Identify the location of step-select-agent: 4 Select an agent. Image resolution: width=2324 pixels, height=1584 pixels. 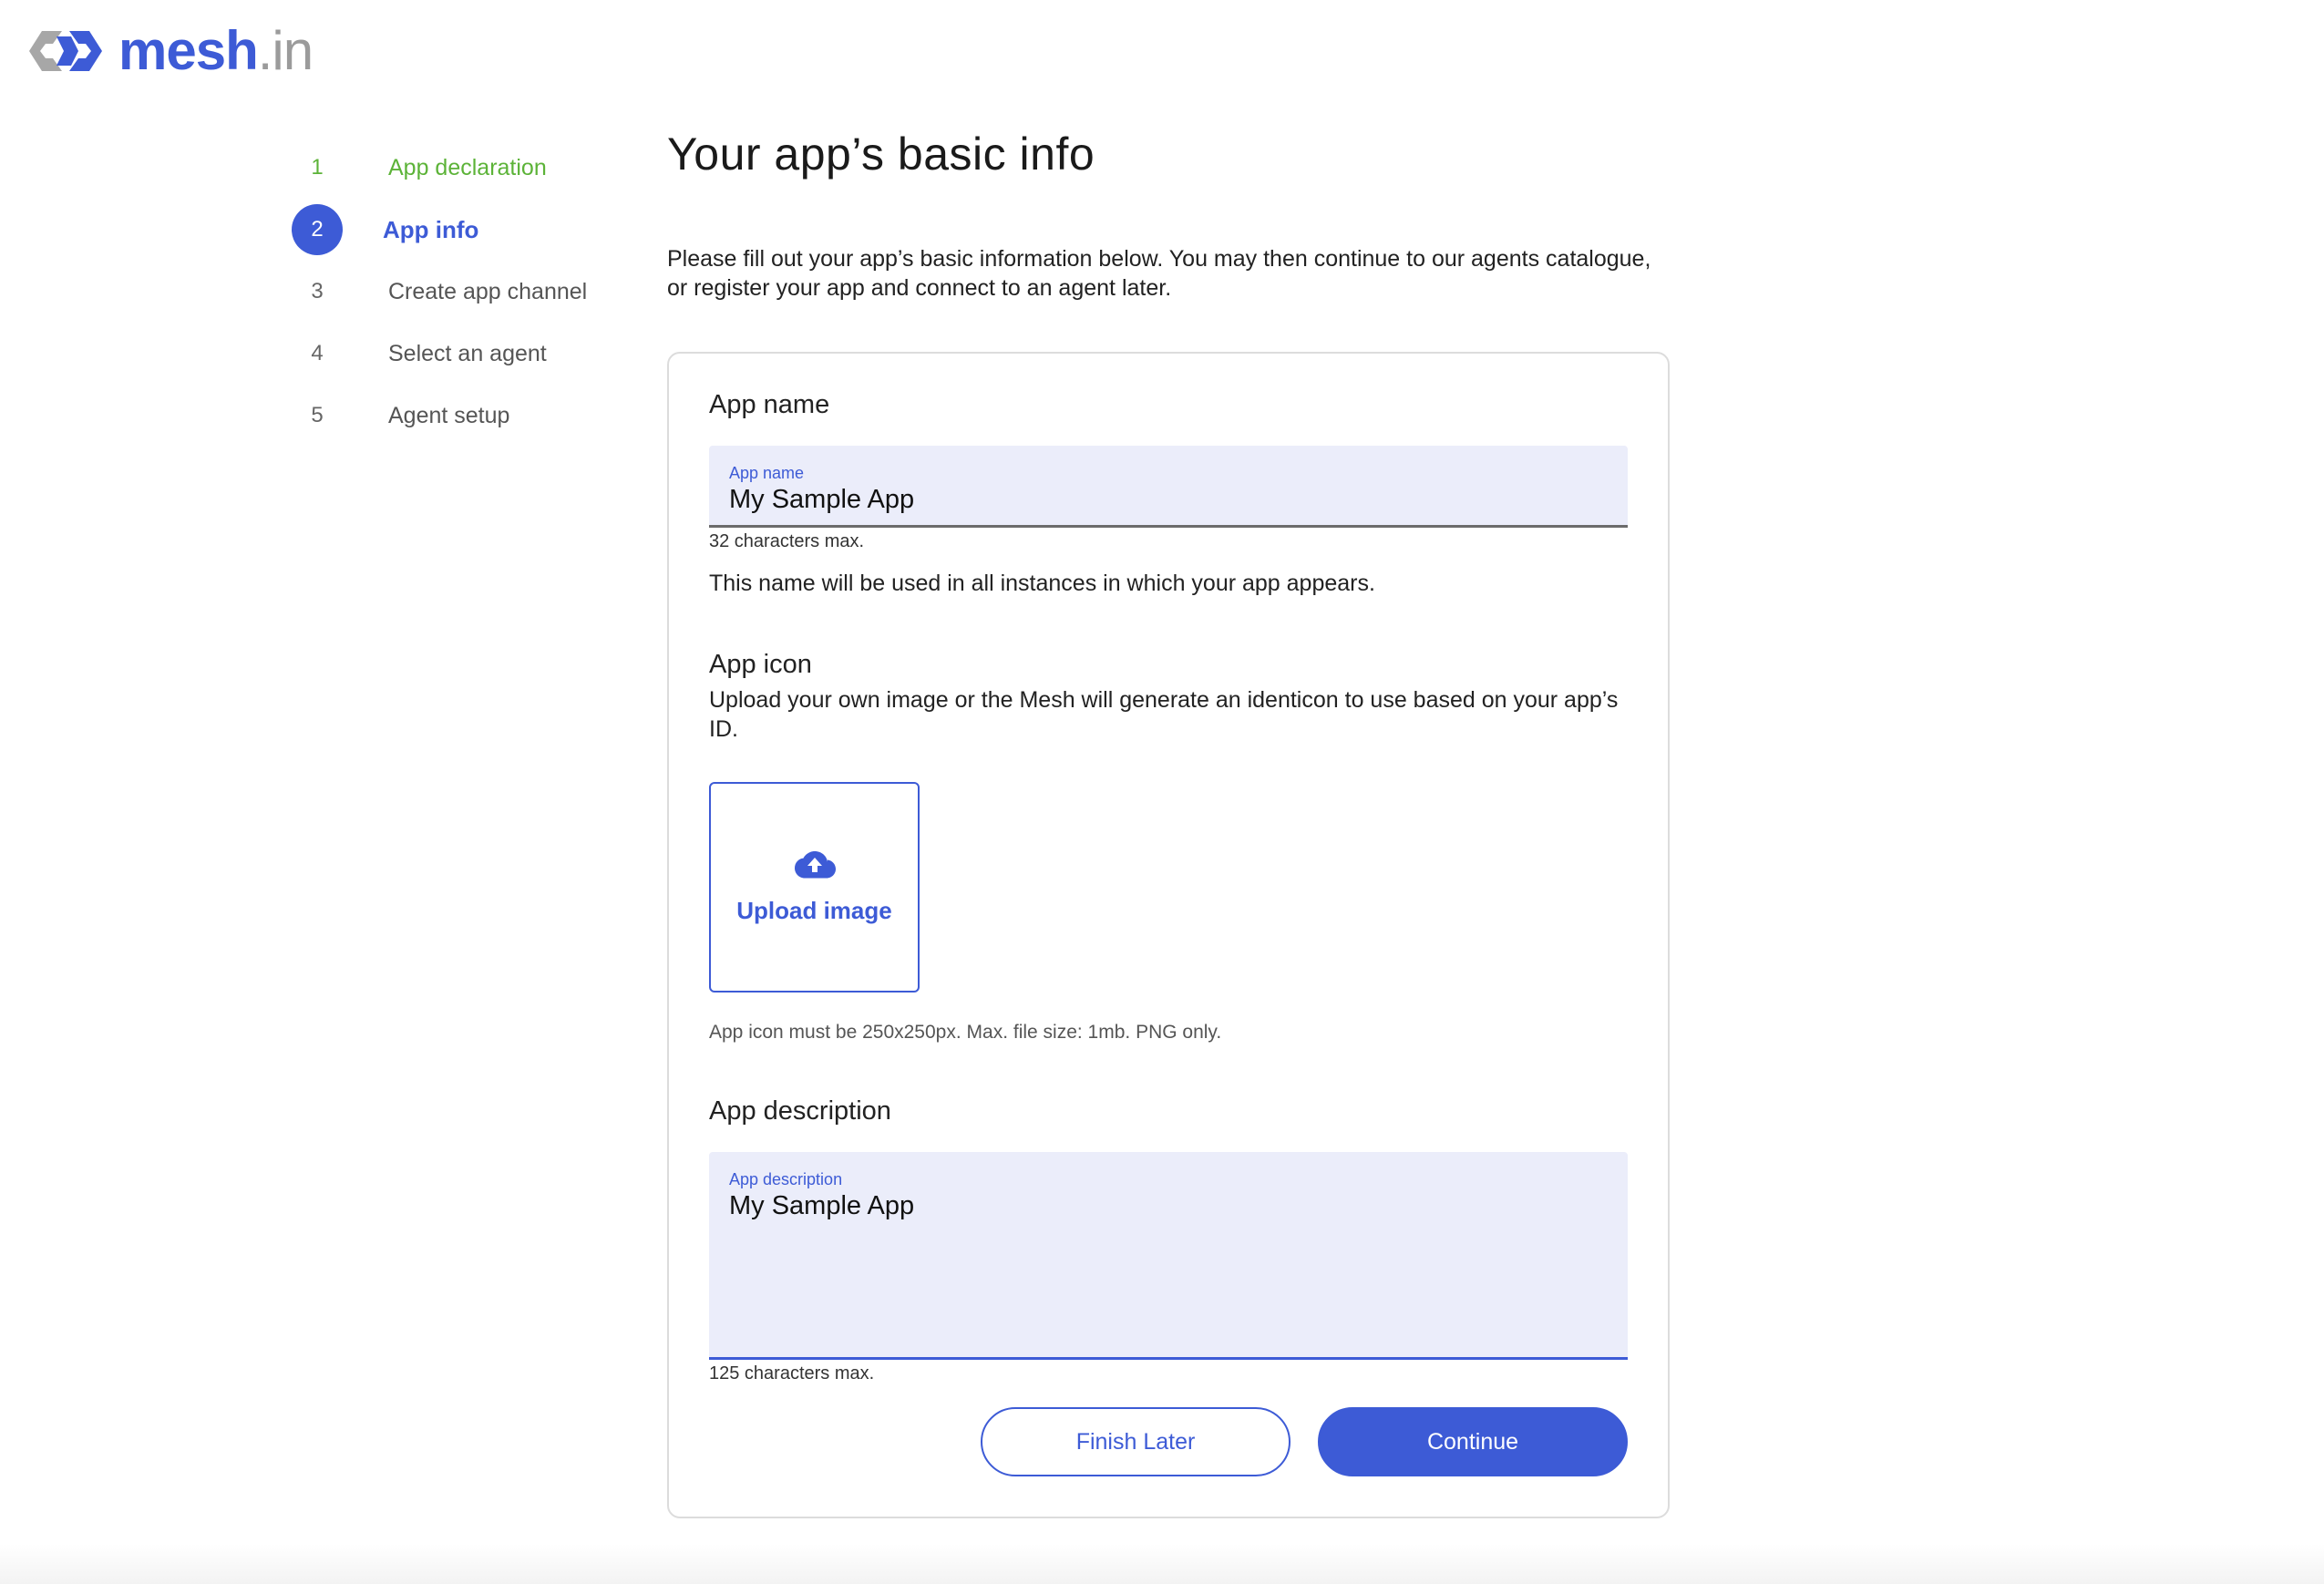
(439, 354).